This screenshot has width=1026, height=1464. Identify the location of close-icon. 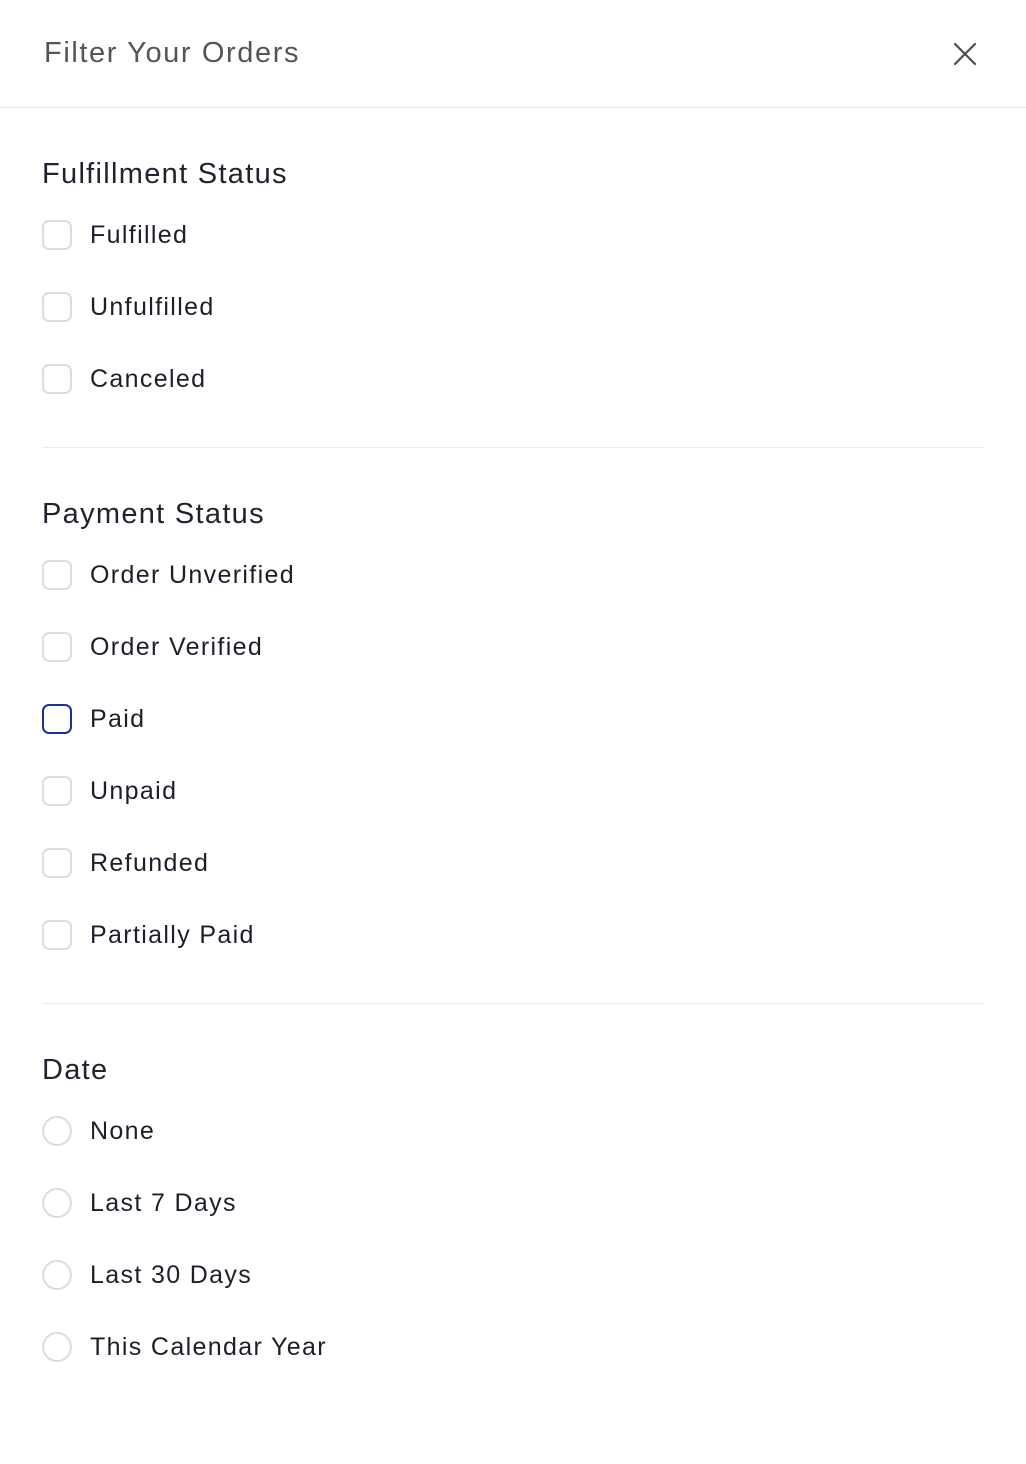
(965, 54).